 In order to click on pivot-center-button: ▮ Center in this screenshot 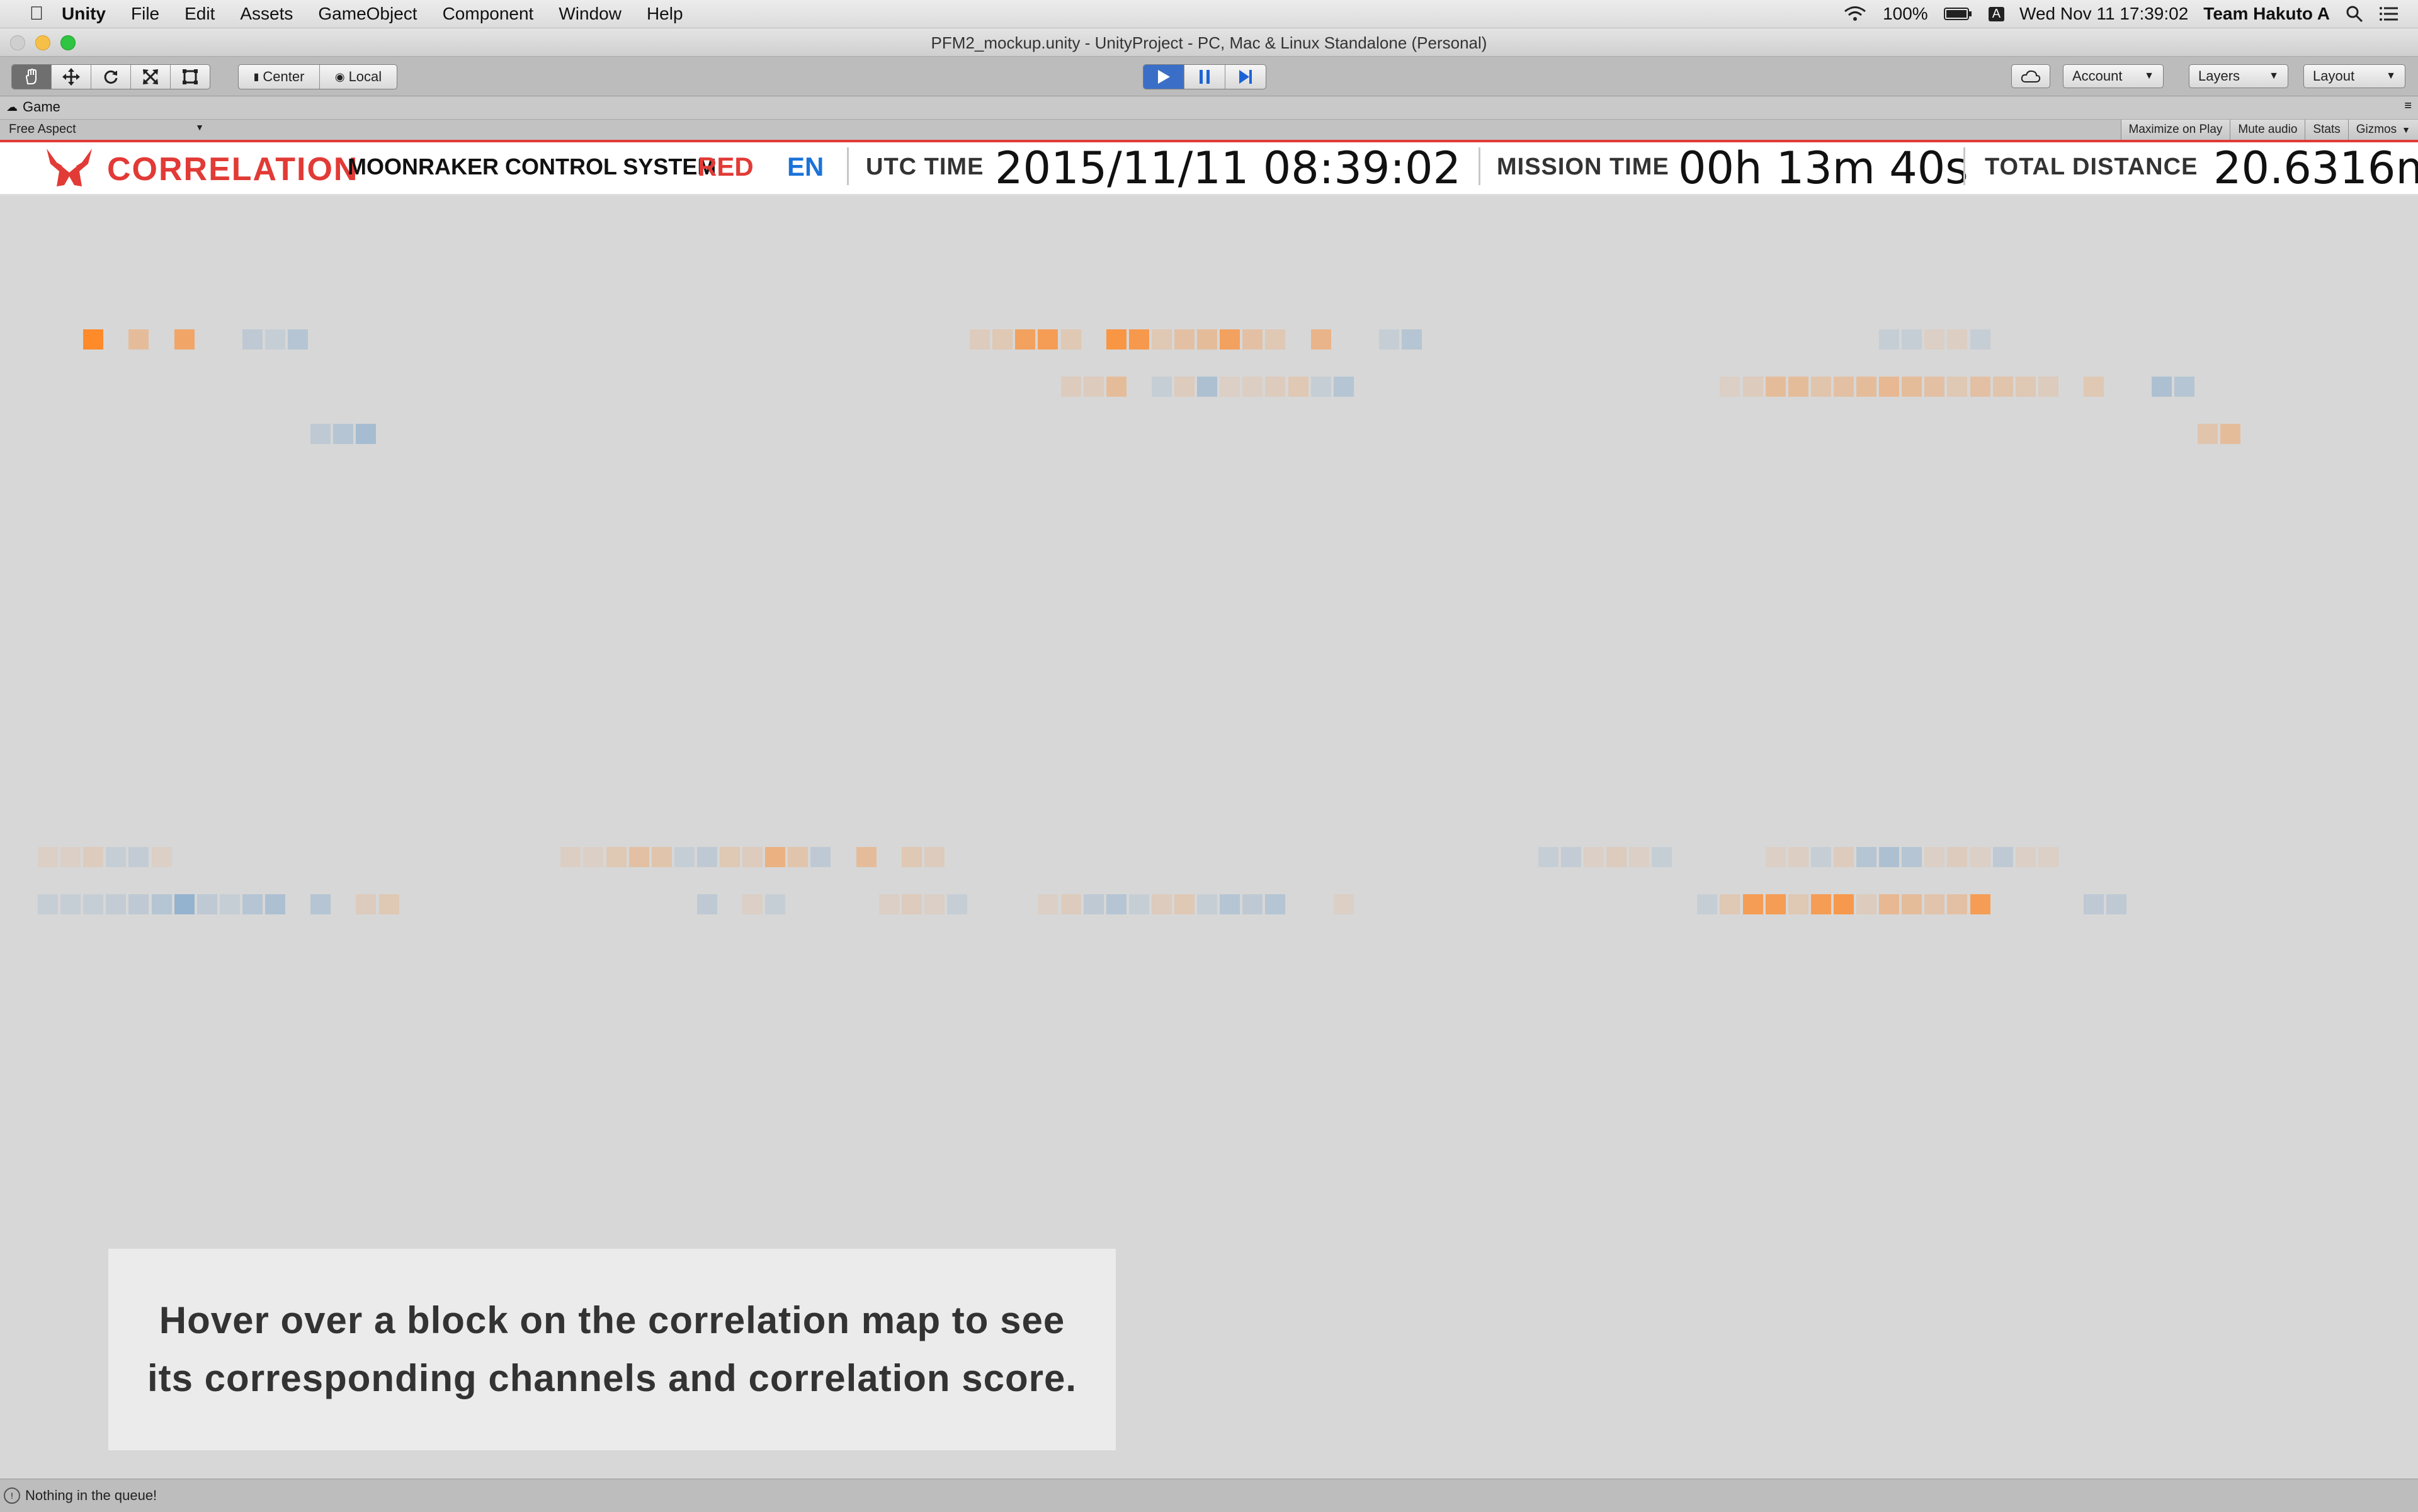, I will do `click(279, 77)`.